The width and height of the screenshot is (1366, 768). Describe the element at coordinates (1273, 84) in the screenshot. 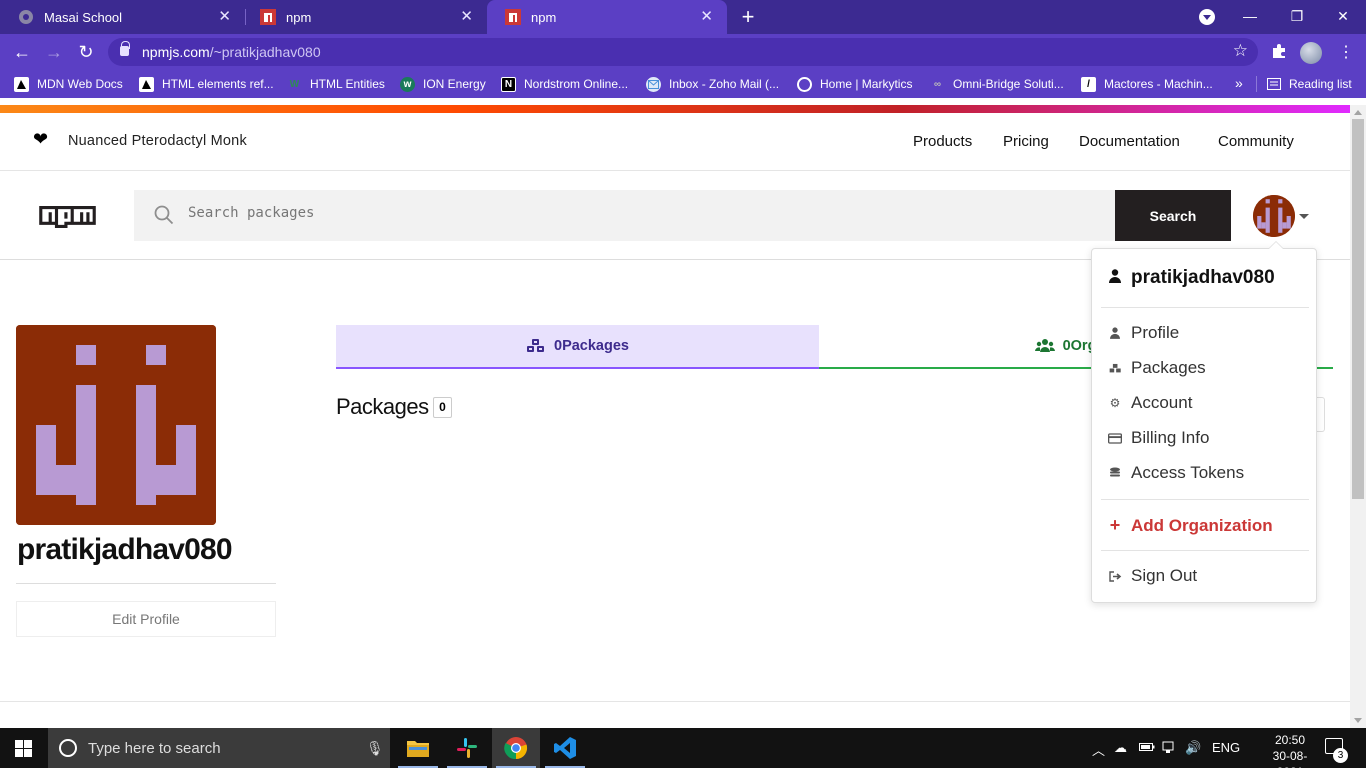

I see `reading-list-icon` at that location.